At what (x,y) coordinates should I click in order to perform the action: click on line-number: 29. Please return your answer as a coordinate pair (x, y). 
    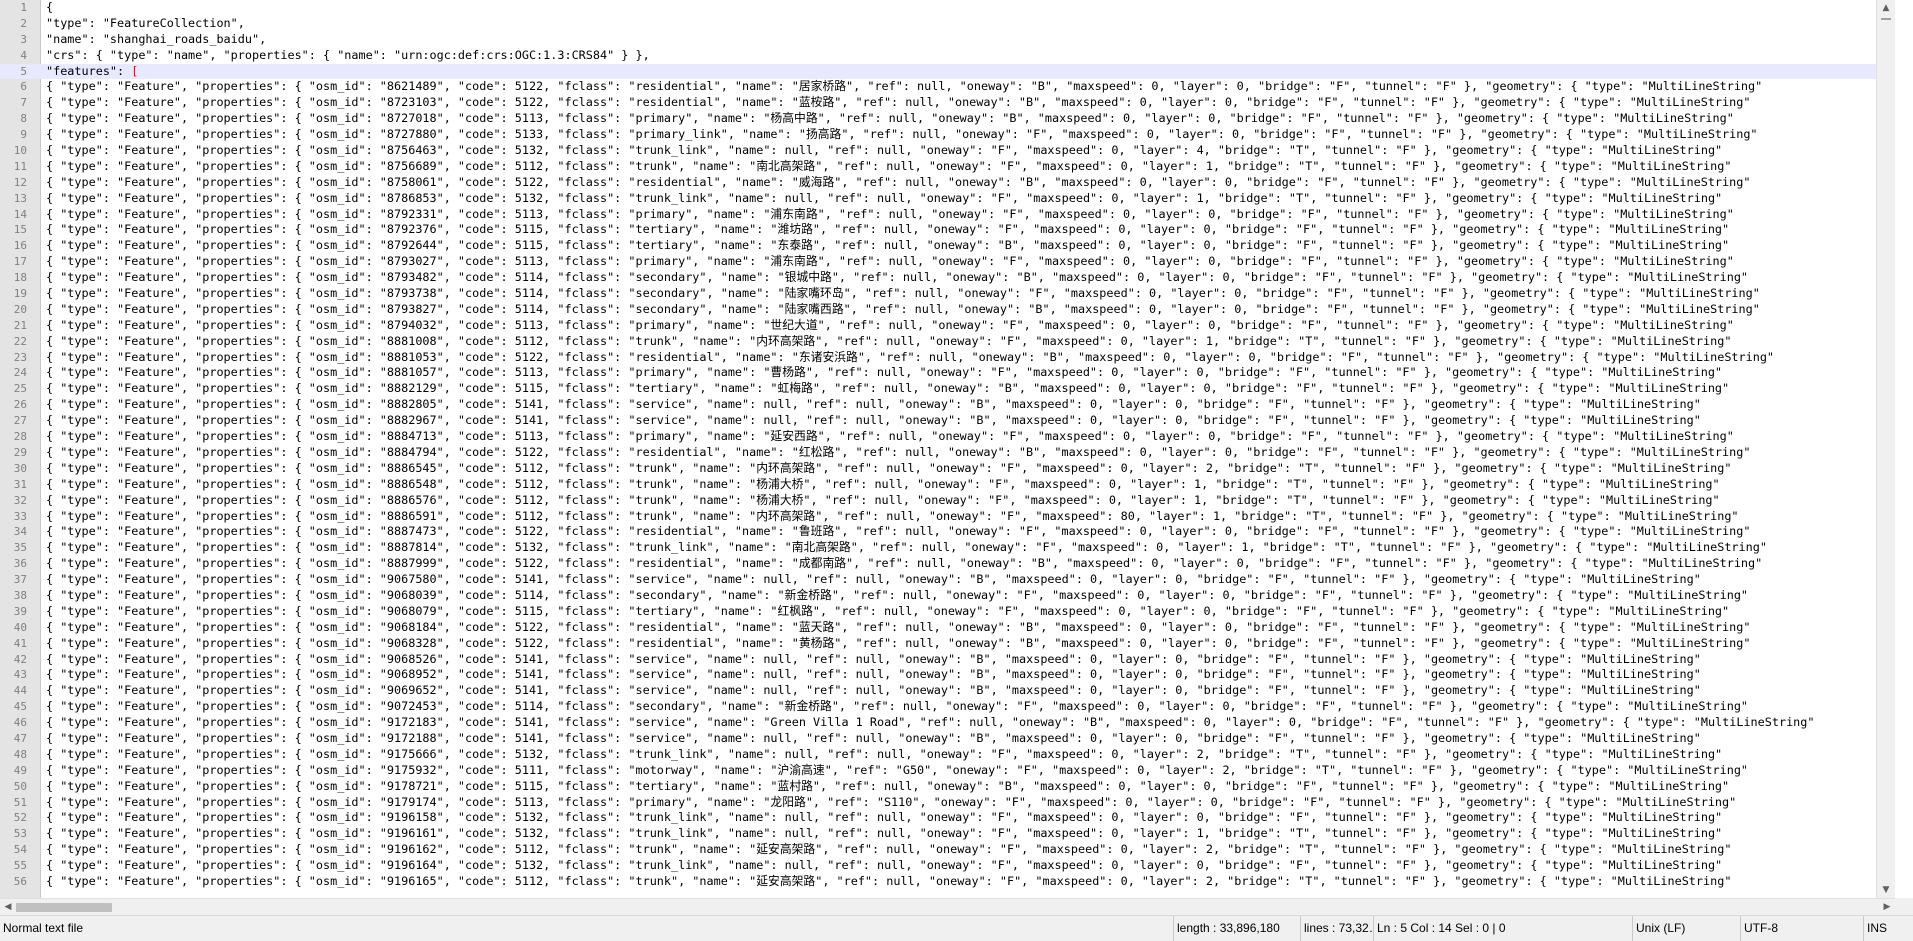
    Looking at the image, I should click on (20, 452).